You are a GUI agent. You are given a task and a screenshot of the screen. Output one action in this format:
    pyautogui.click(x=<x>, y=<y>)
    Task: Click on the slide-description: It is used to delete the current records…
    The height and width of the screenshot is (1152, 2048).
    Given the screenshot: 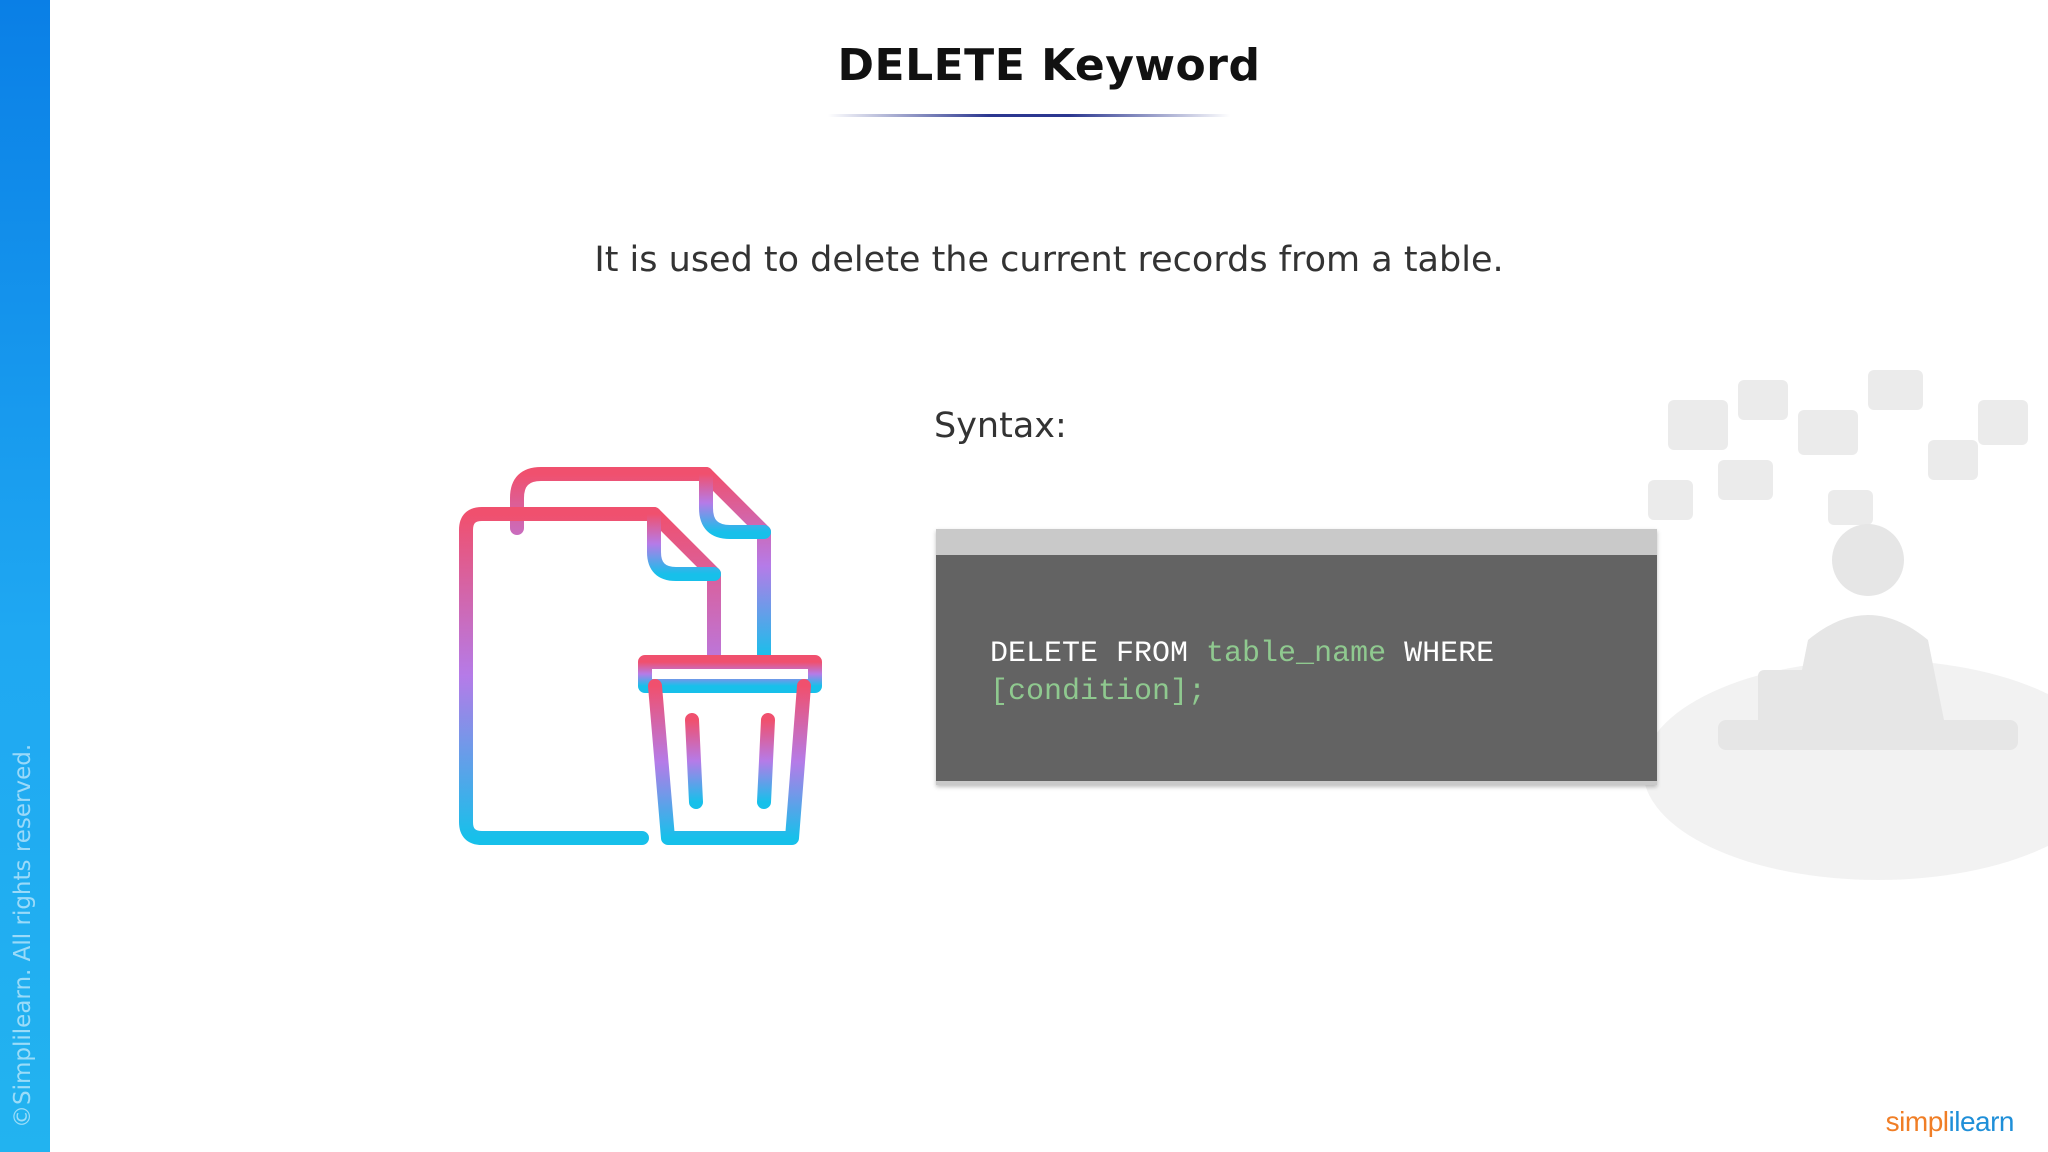 What is the action you would take?
    pyautogui.click(x=1049, y=260)
    